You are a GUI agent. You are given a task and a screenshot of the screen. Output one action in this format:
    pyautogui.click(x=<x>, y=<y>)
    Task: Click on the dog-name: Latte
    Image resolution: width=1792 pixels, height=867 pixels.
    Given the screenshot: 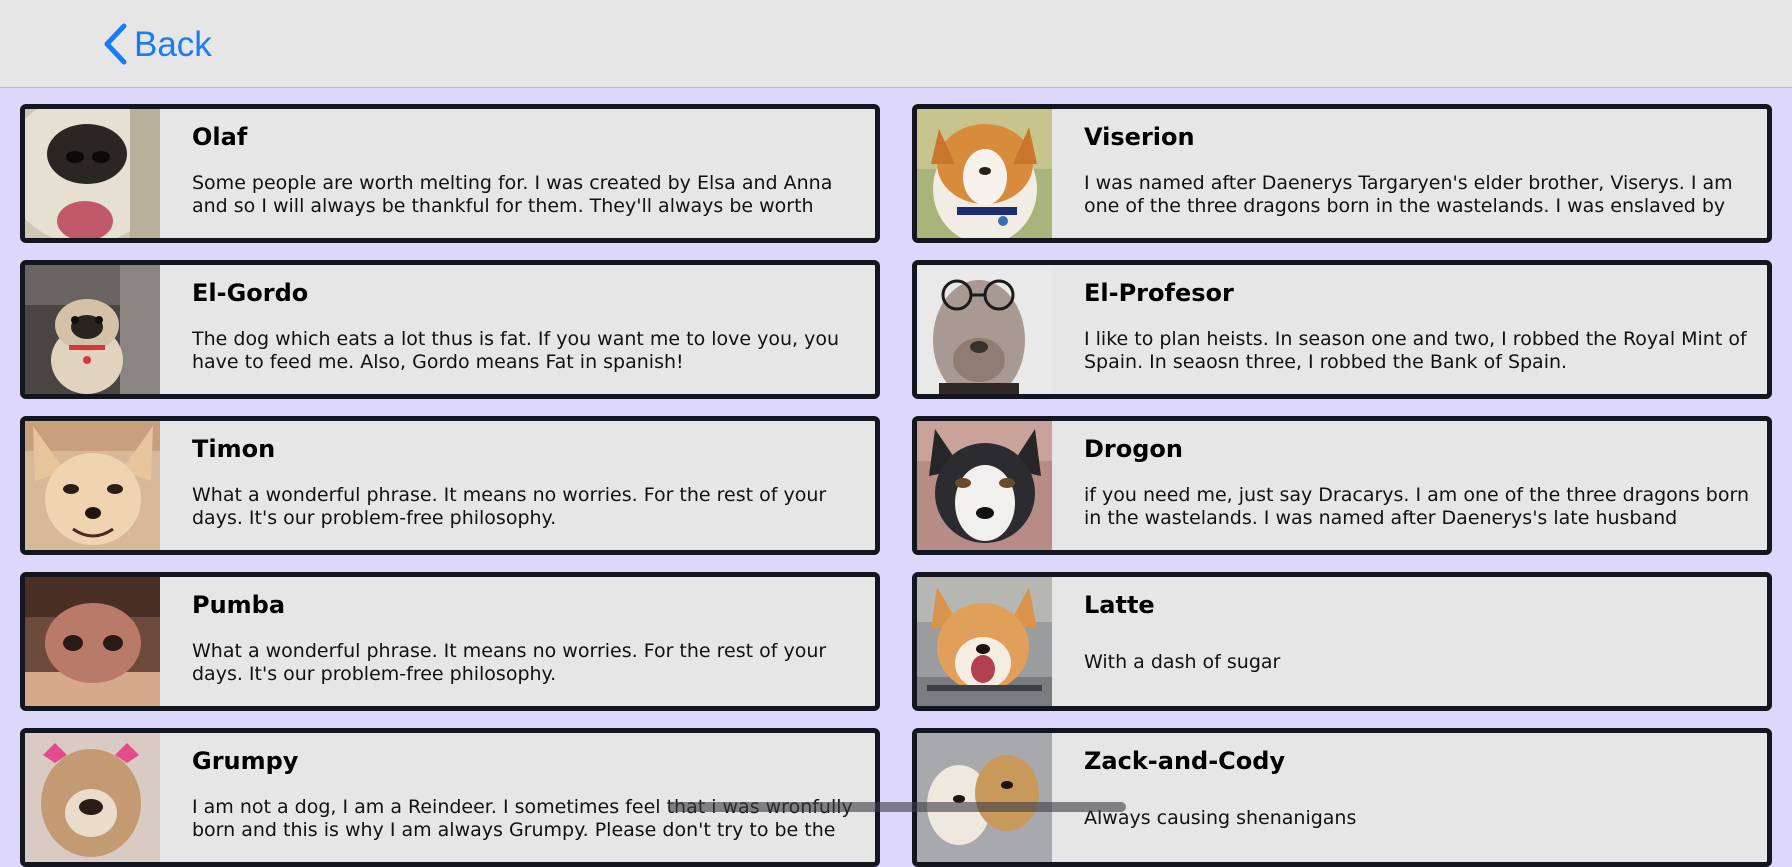 What is the action you would take?
    pyautogui.click(x=1119, y=605)
    